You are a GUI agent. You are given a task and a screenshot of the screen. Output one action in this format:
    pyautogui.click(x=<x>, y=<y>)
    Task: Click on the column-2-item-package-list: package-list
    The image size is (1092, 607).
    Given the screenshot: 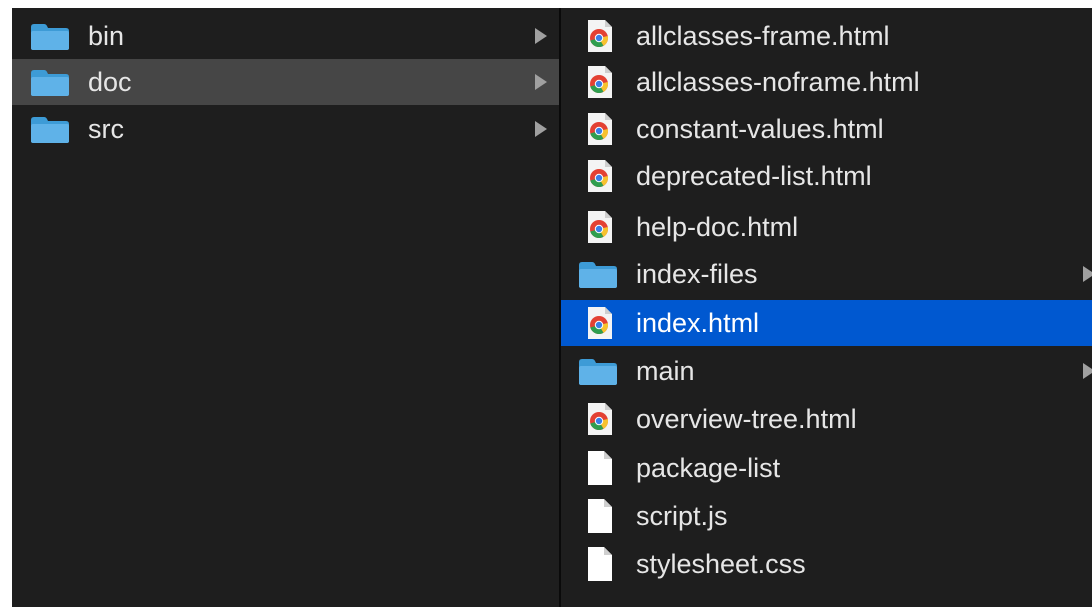 What is the action you would take?
    pyautogui.click(x=826, y=468)
    